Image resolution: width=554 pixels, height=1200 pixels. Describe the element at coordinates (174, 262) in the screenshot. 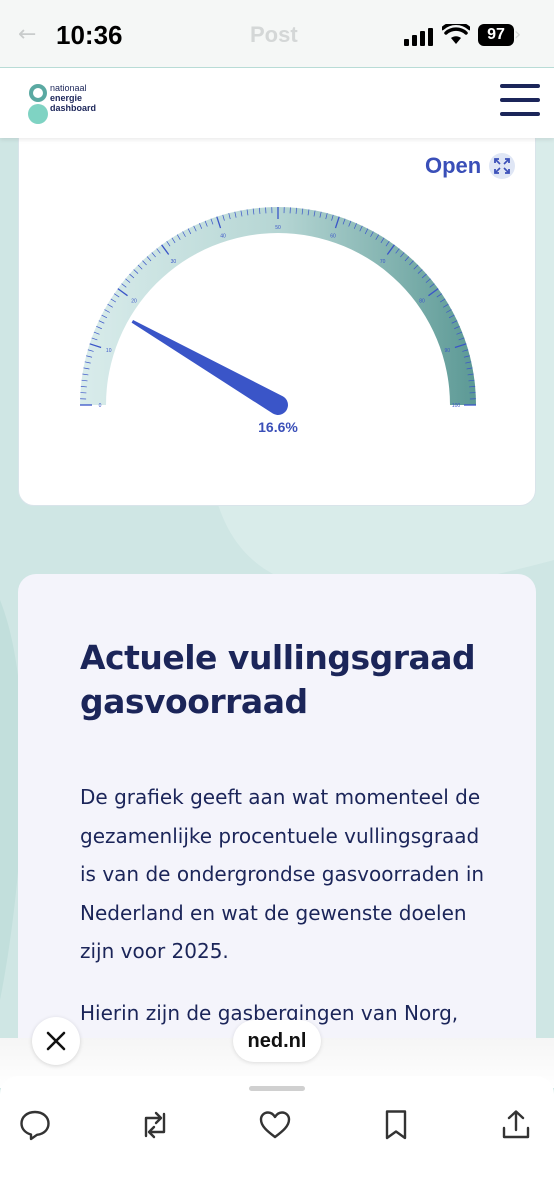

I see `gauge-tick-label: 30` at that location.